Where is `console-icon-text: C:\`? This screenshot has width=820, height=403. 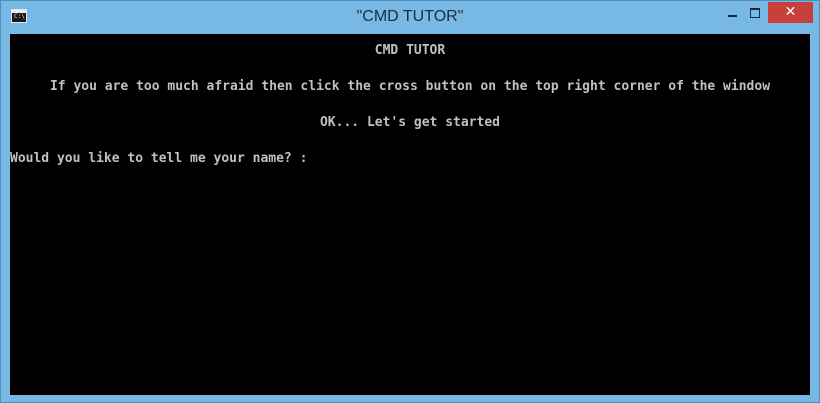 console-icon-text: C:\ is located at coordinates (19, 16).